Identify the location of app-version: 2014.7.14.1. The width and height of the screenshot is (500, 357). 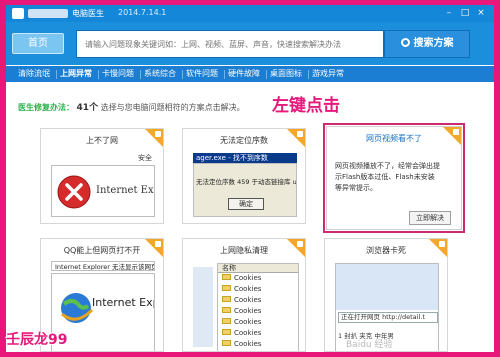
(142, 12).